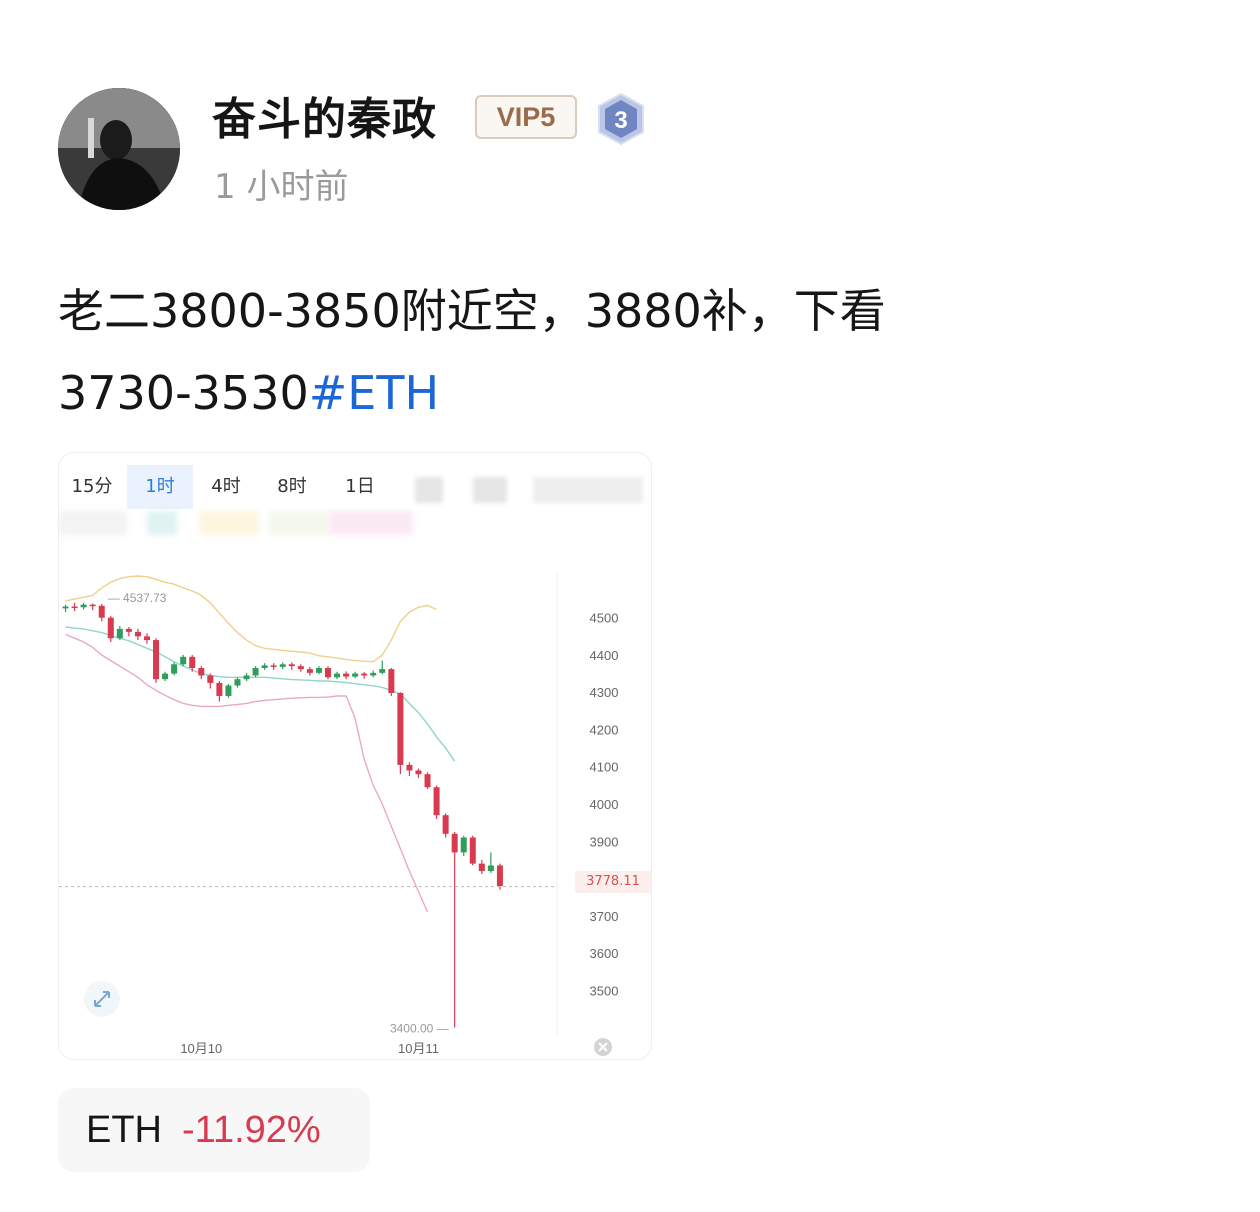  Describe the element at coordinates (604, 692) in the screenshot. I see `y-tick-label: 4300` at that location.